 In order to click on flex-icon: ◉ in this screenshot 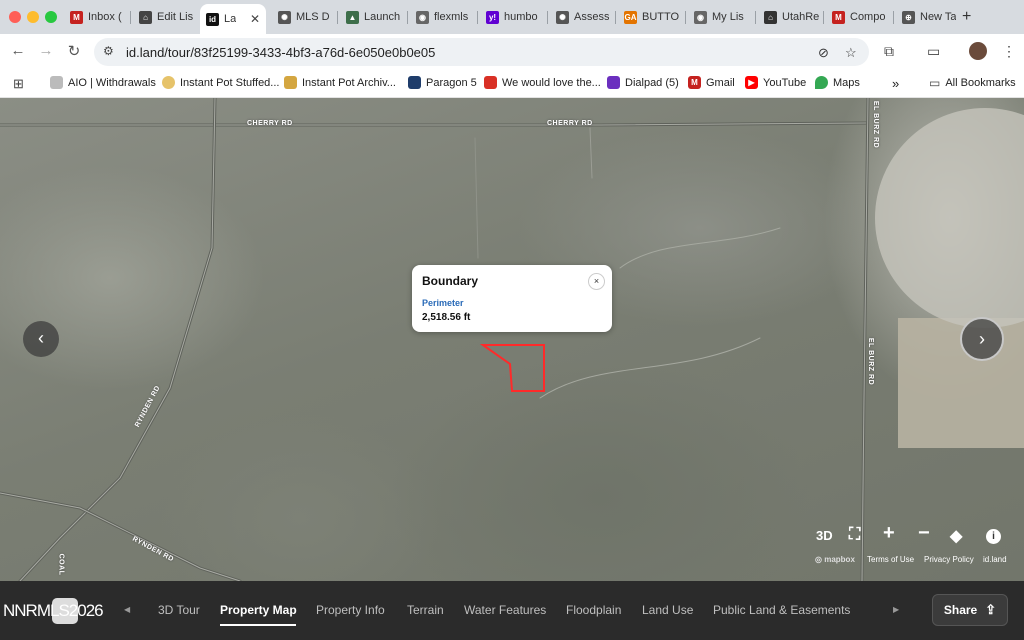, I will do `click(422, 17)`.